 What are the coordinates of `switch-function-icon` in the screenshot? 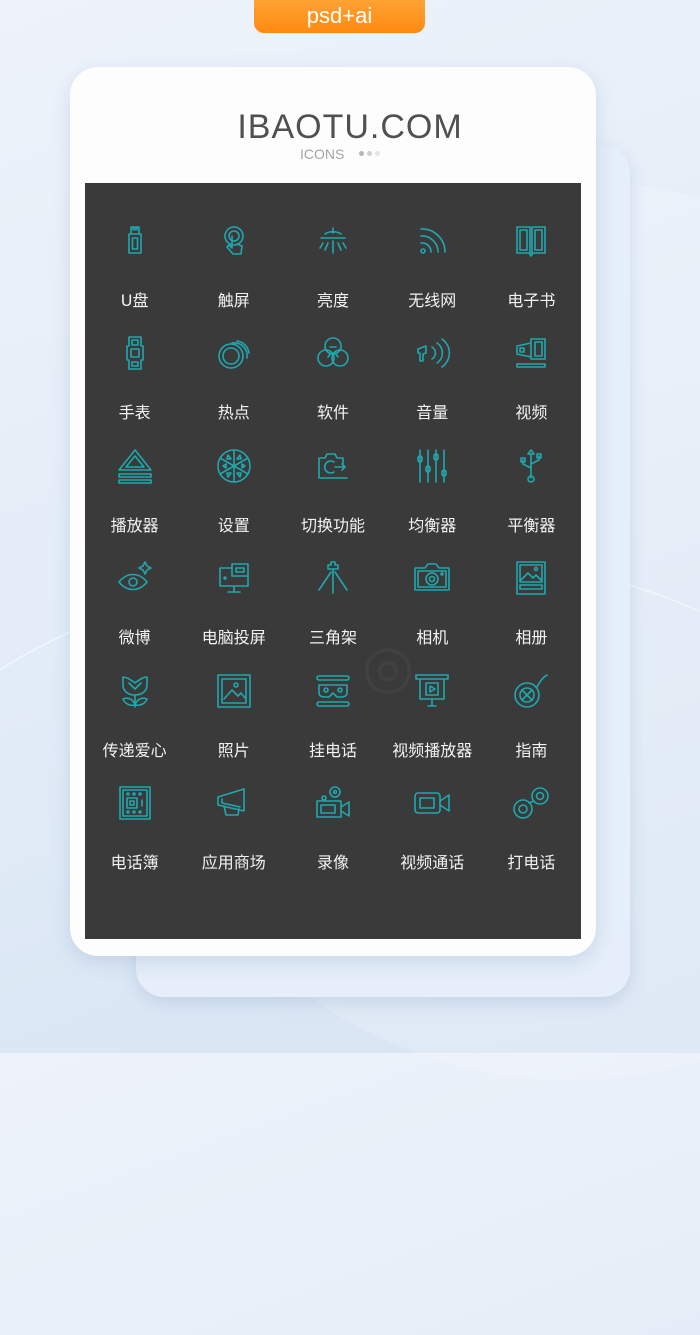 It's located at (333, 465).